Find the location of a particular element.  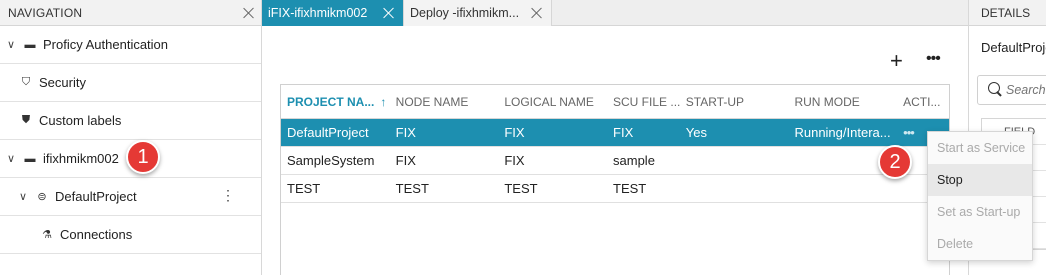

table-row: SampleSystem FIX FIX sample is located at coordinates (615, 161).